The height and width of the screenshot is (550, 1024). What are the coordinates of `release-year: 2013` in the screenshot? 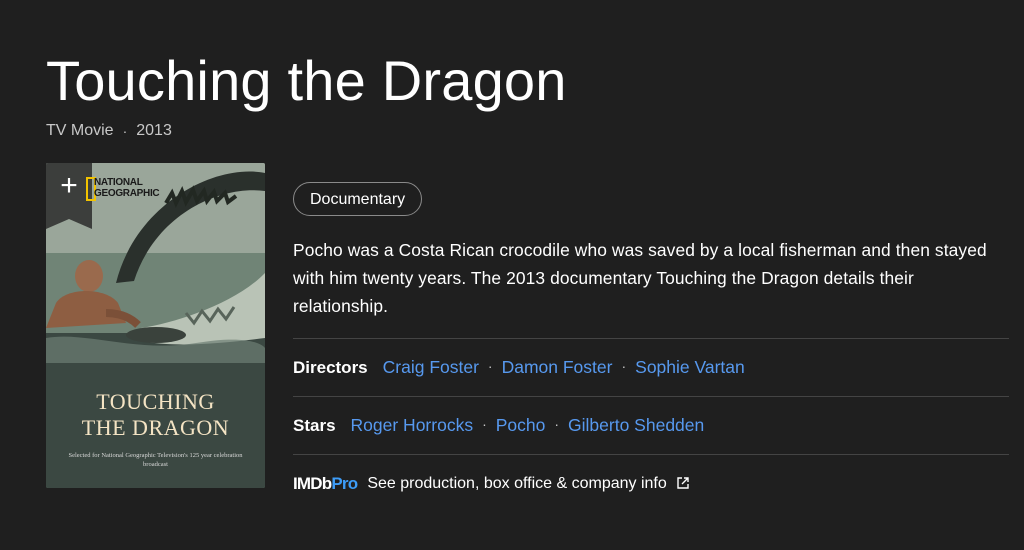 It's located at (154, 131).